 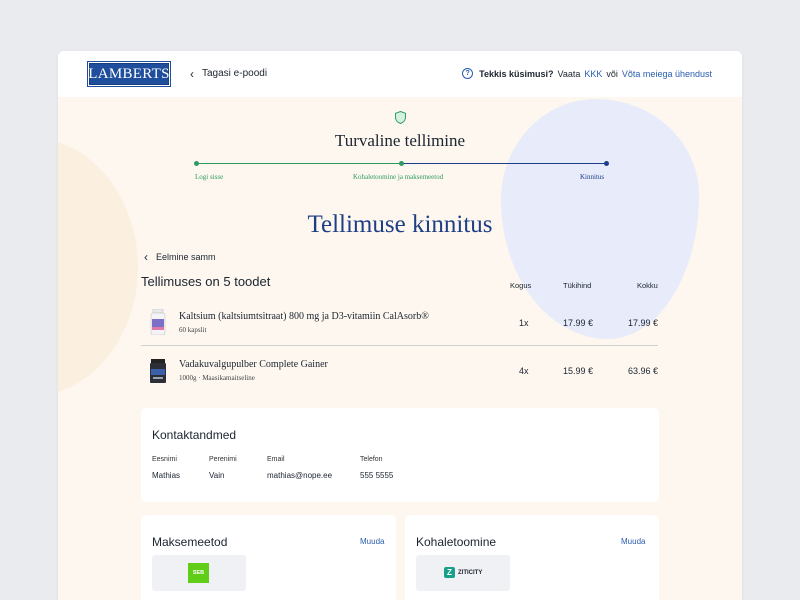 What do you see at coordinates (158, 371) in the screenshot?
I see `tub-icon` at bounding box center [158, 371].